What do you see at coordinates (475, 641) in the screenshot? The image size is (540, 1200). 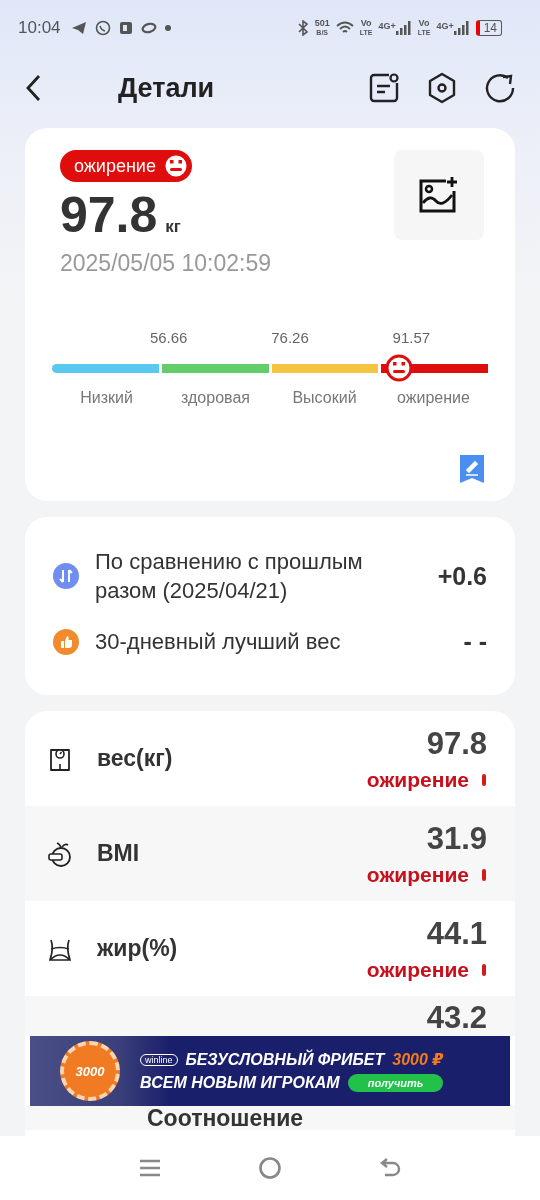 I see `comparison-value: - -` at bounding box center [475, 641].